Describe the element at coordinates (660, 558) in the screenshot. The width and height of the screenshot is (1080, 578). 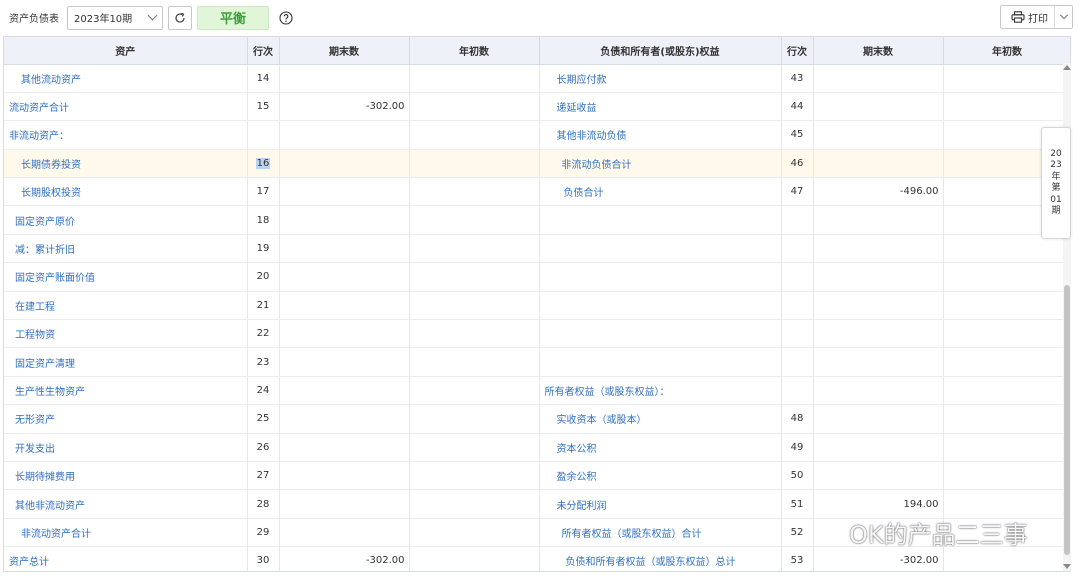
I see `liability-name: 负债和所有者权益（或股东权益）总计` at that location.